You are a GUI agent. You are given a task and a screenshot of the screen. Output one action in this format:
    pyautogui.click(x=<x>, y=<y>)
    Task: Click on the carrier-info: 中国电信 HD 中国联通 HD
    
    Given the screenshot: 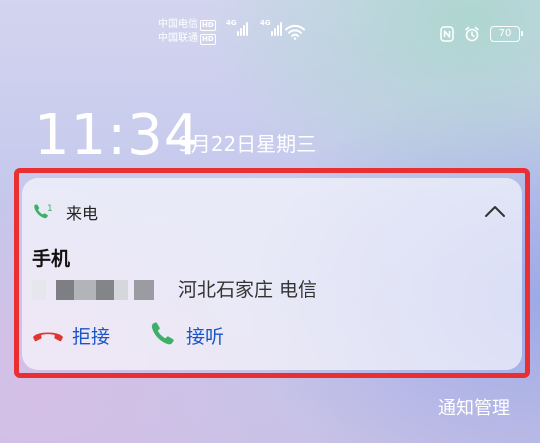 What is the action you would take?
    pyautogui.click(x=187, y=32)
    